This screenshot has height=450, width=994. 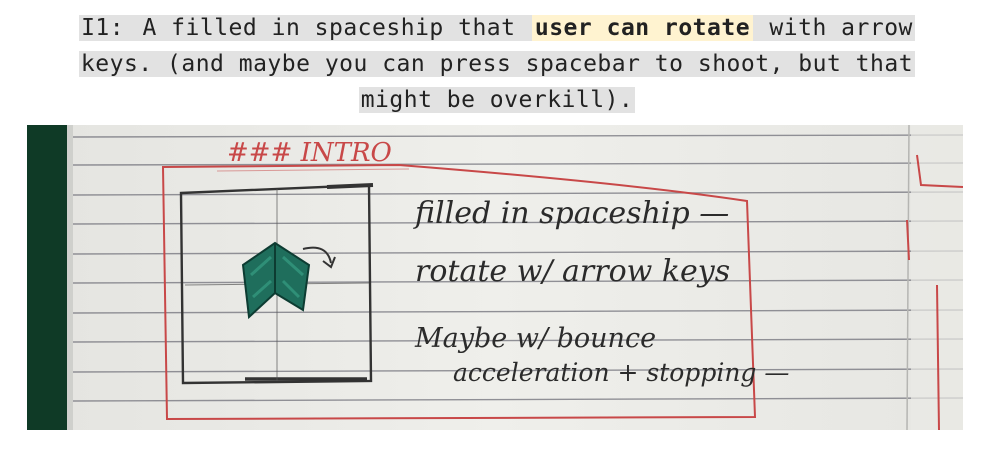 I want to click on sketch-heading: ### INTRO, so click(x=309, y=153).